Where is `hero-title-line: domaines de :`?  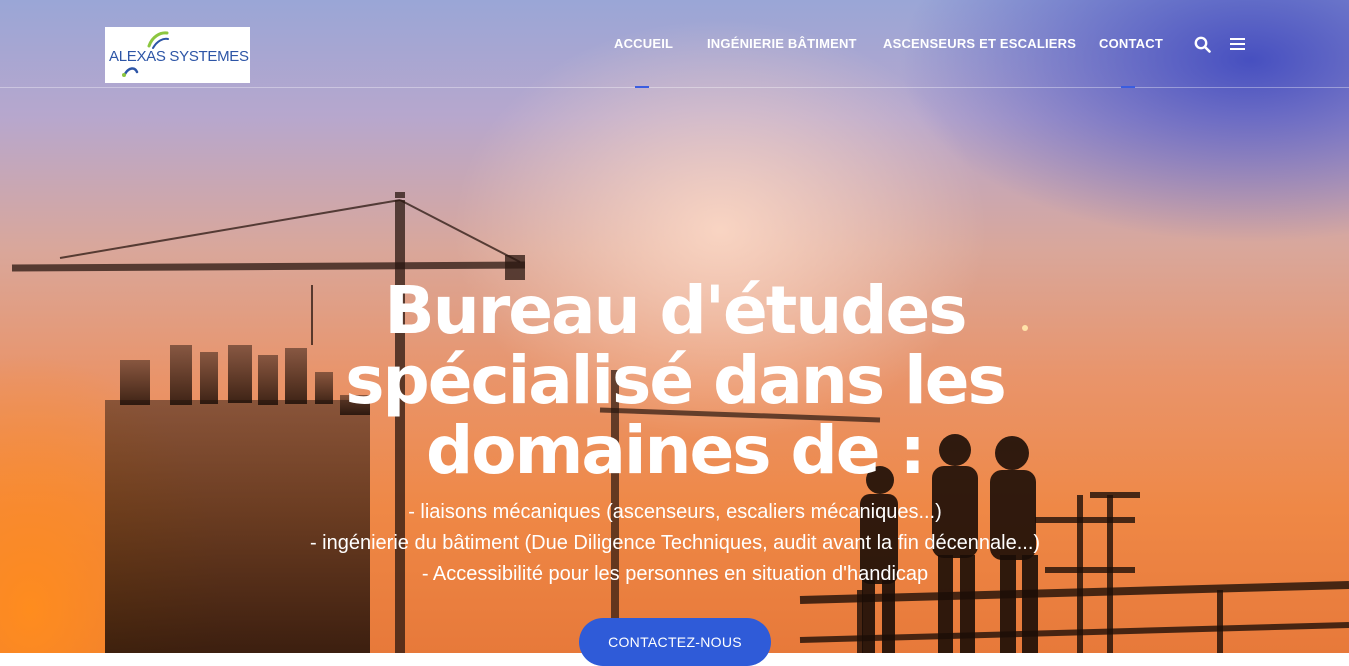 hero-title-line: domaines de : is located at coordinates (676, 450).